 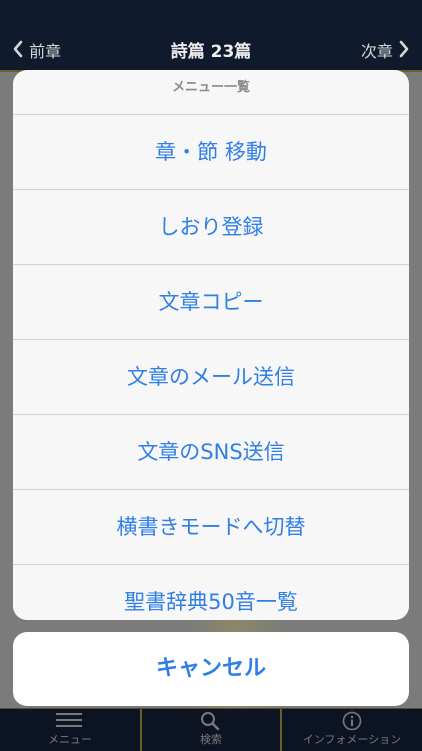 What do you see at coordinates (352, 730) in the screenshot?
I see `tab-information: インフォメーション` at bounding box center [352, 730].